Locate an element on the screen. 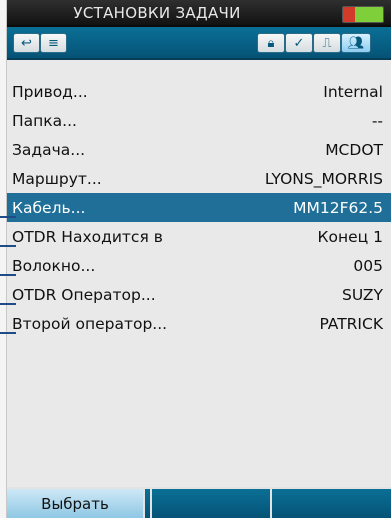  setting-row-second-operator: Второй оператор... PATRICK is located at coordinates (199, 323).